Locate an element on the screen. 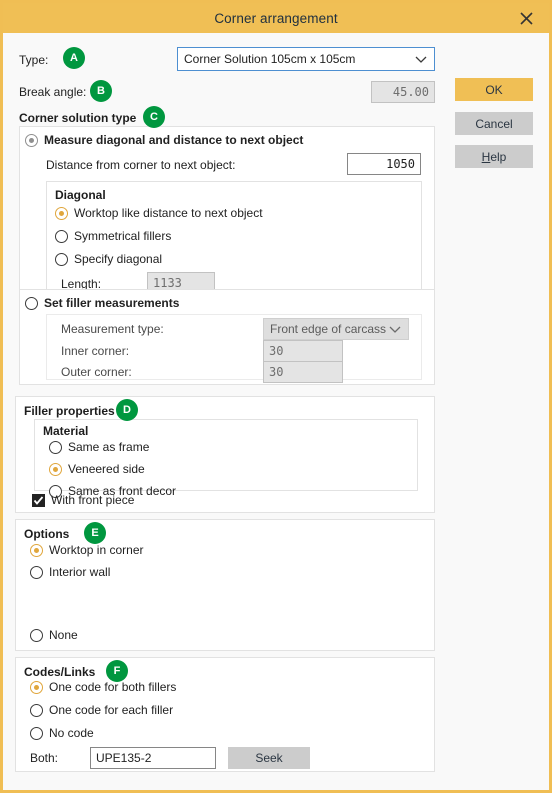  radio-set-filler-measurements: Set filler measurements is located at coordinates (102, 303).